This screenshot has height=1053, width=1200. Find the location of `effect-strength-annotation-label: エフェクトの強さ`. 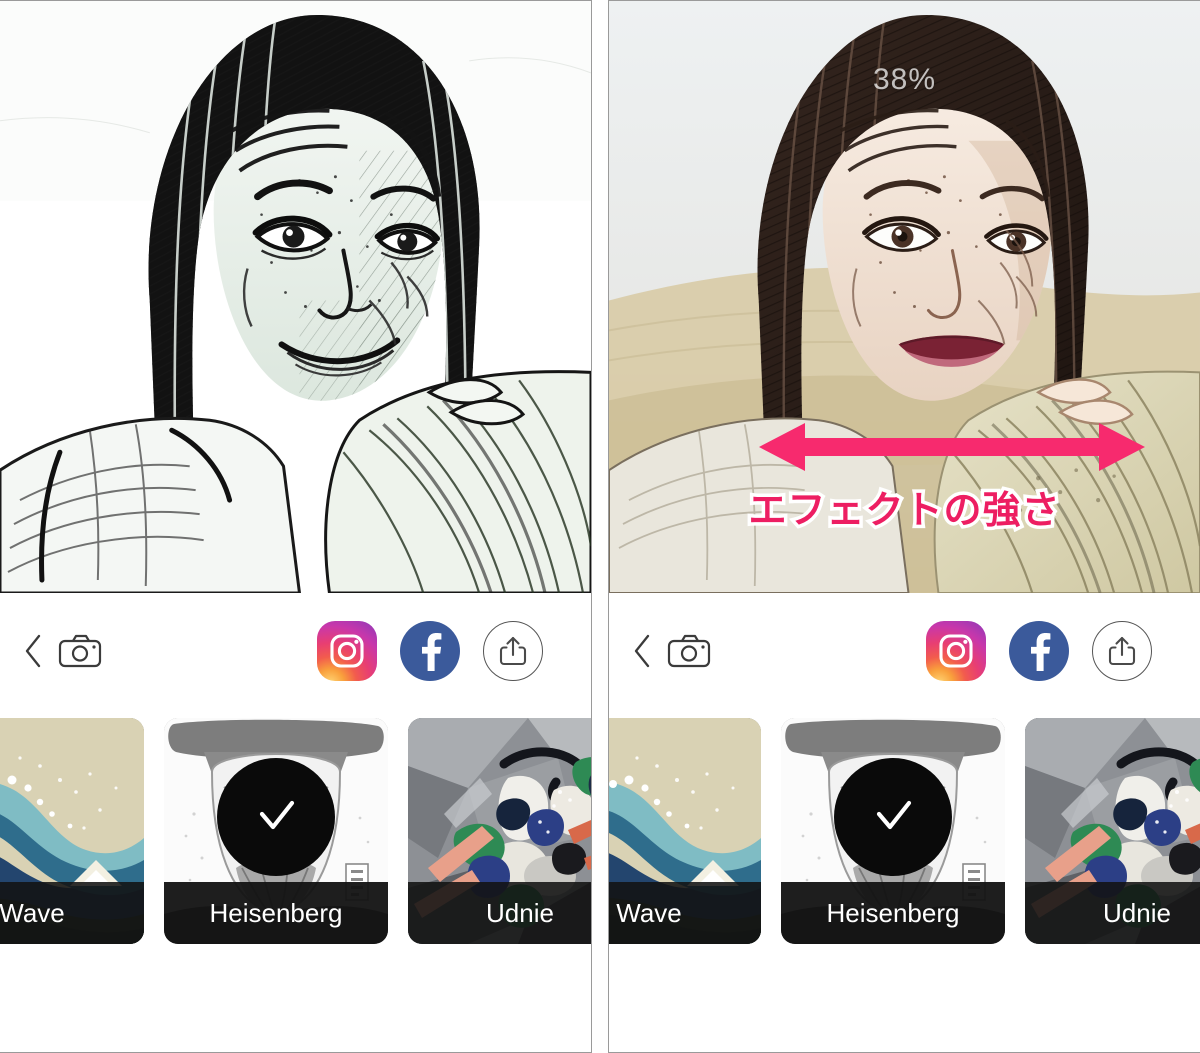

effect-strength-annotation-label: エフェクトの強さ is located at coordinates (904, 510).